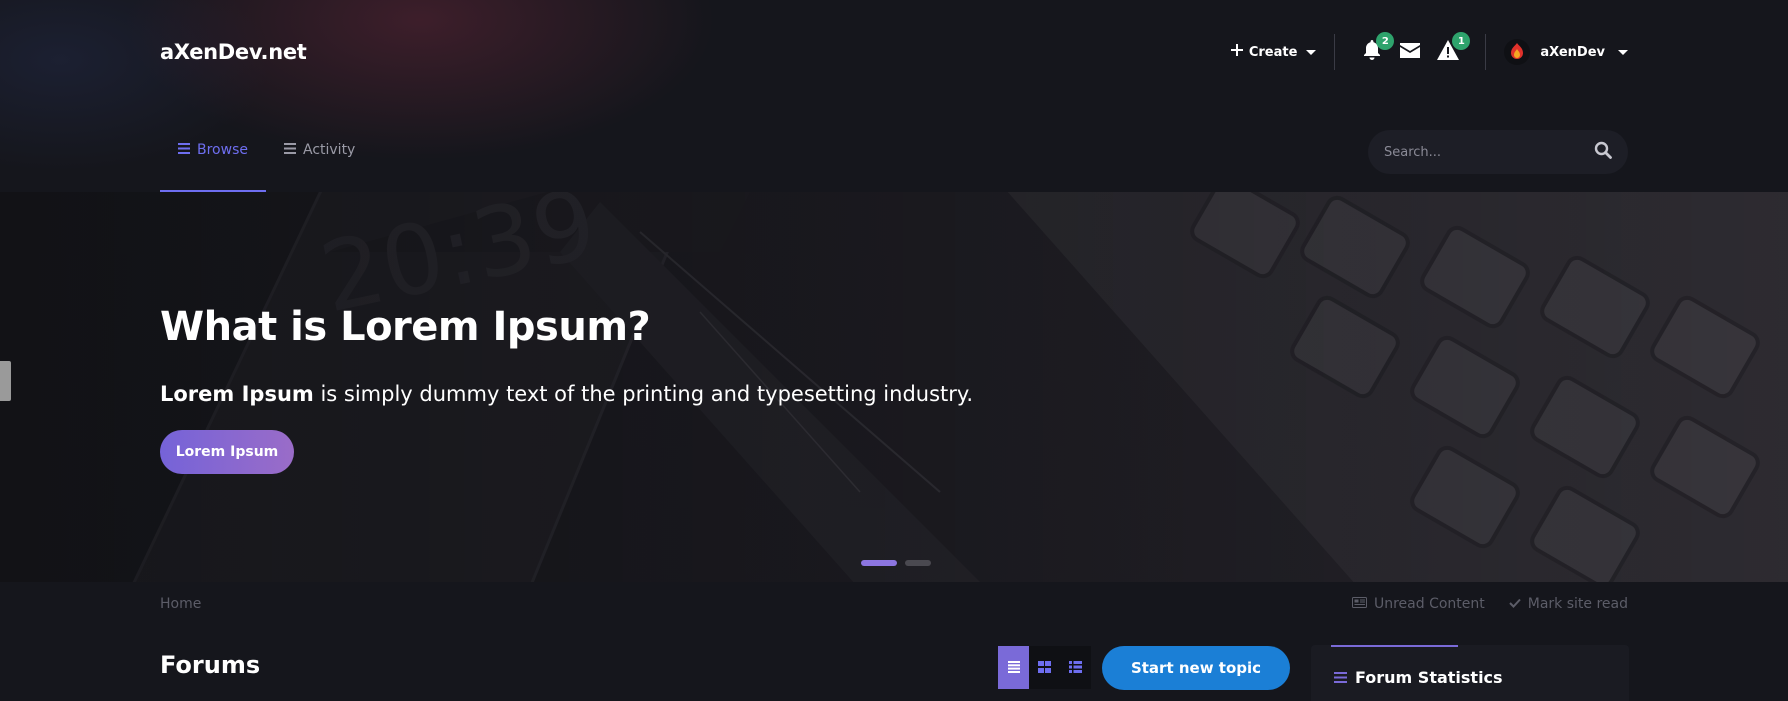  Describe the element at coordinates (1489, 152) in the screenshot. I see `search-input` at that location.